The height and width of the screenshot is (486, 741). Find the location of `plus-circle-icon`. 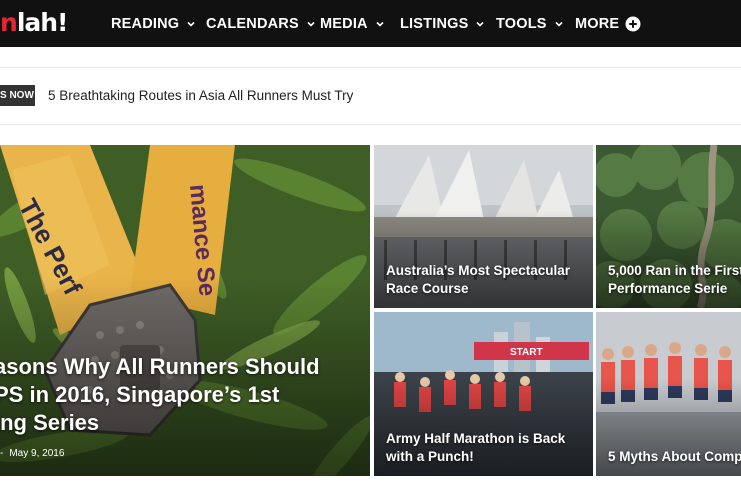

plus-circle-icon is located at coordinates (633, 23).